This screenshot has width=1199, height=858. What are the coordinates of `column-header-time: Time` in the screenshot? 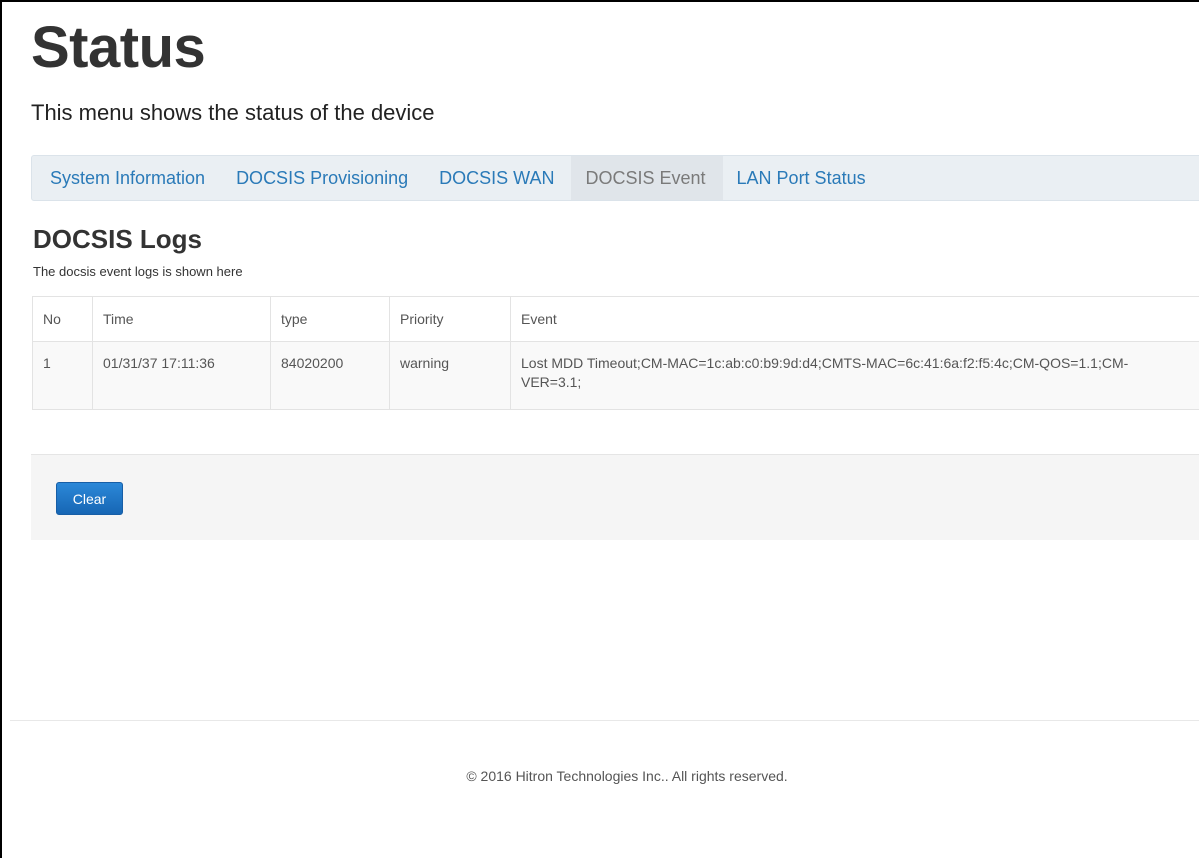 It's located at (181, 319).